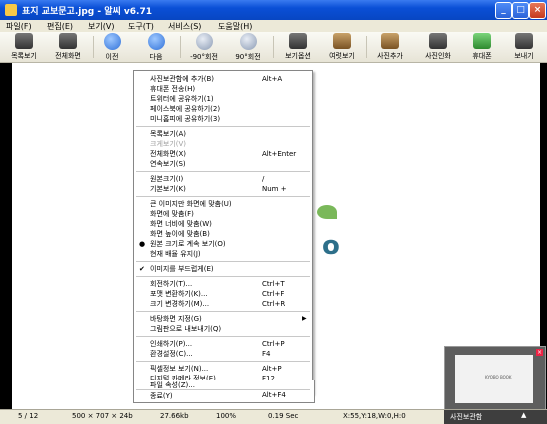 The image size is (547, 424). I want to click on title-bar: 표지 교보문고.jpg - 알씨 v6.71 _ □ ×, so click(273, 10).